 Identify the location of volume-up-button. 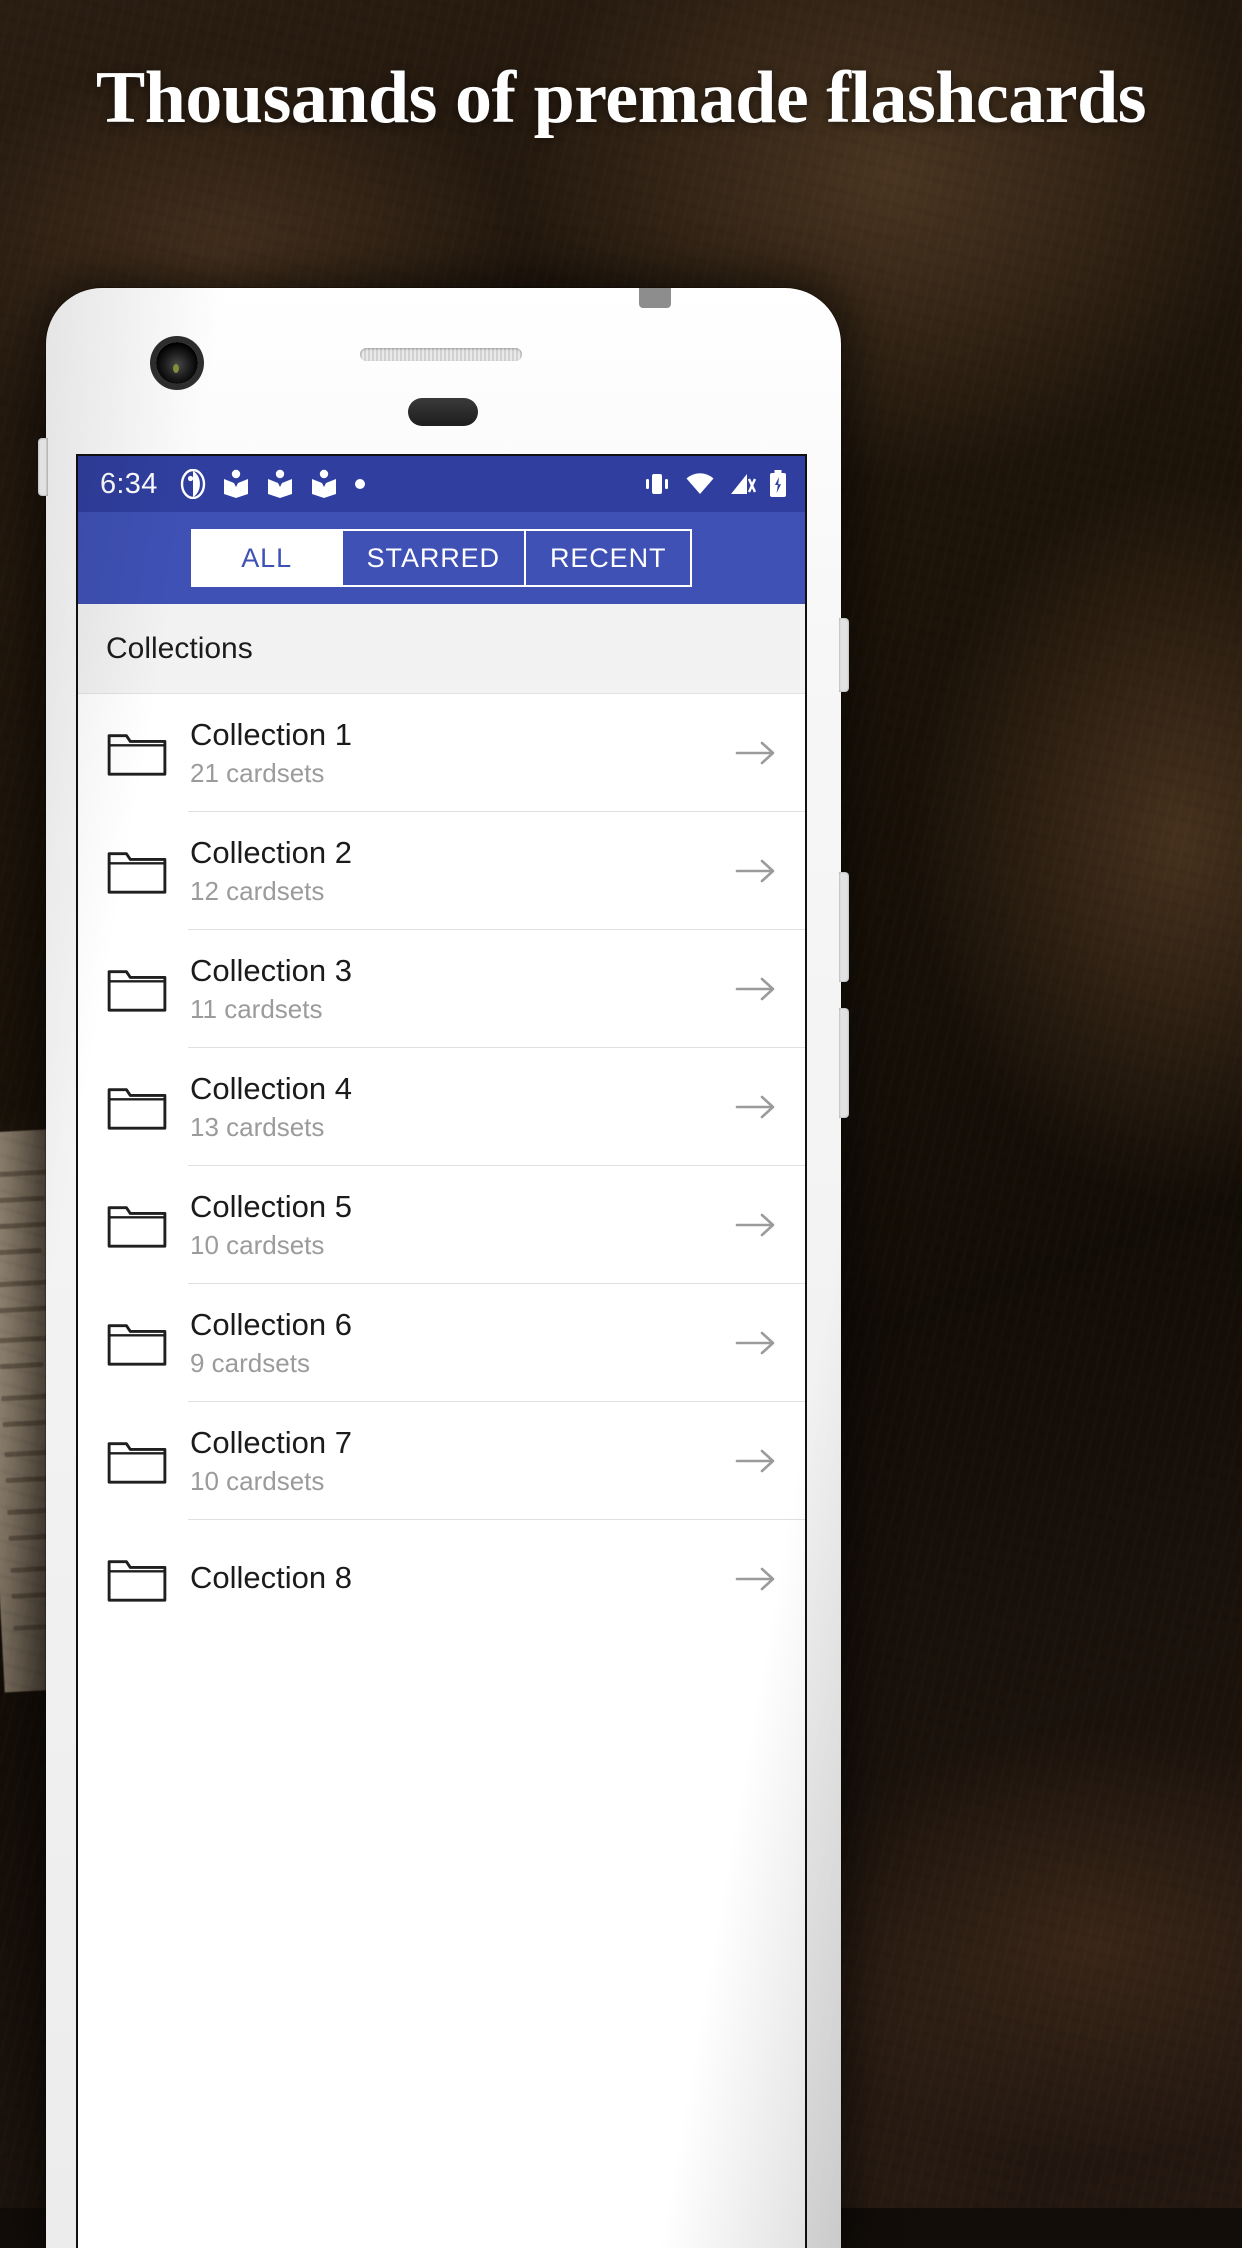
(844, 927).